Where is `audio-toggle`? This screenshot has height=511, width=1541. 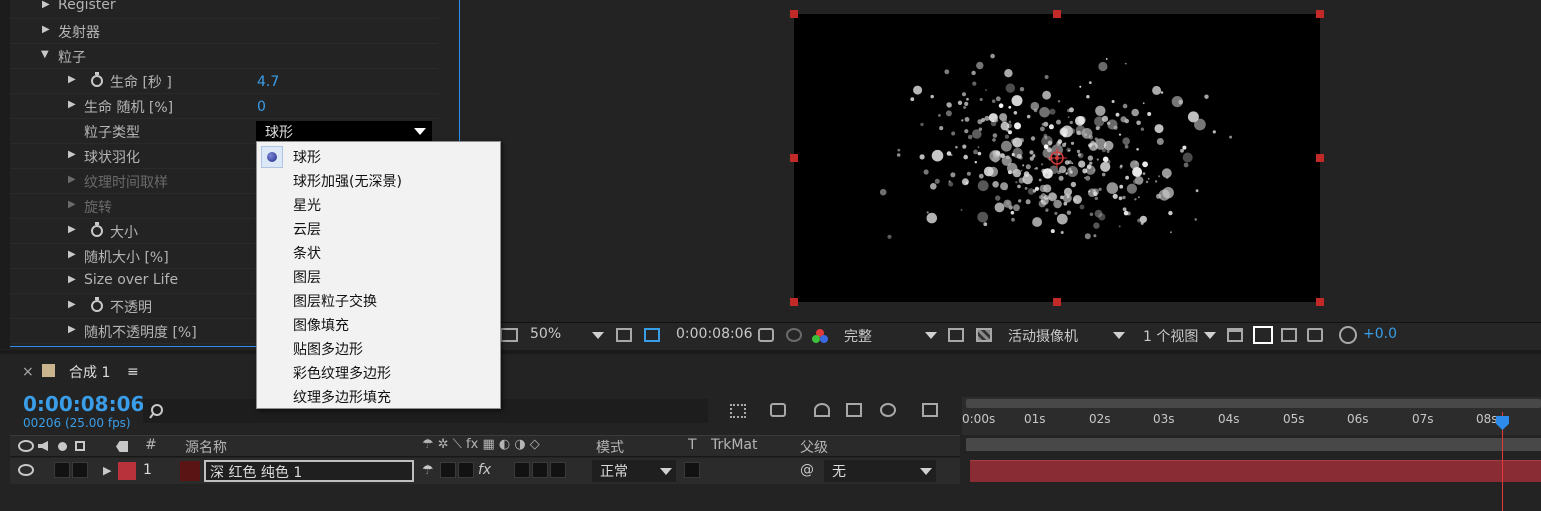
audio-toggle is located at coordinates (62, 470).